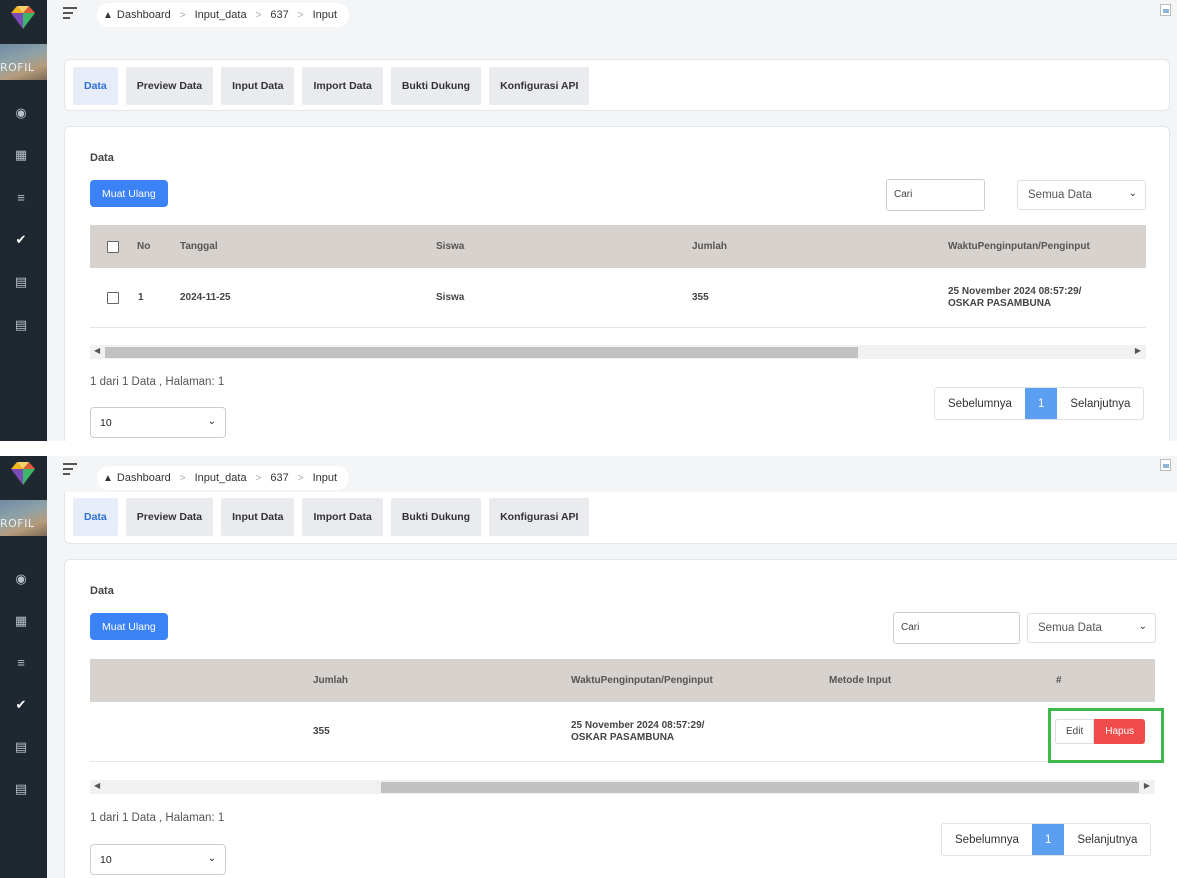 This screenshot has height=878, width=1177. I want to click on select-all-checkbox, so click(113, 246).